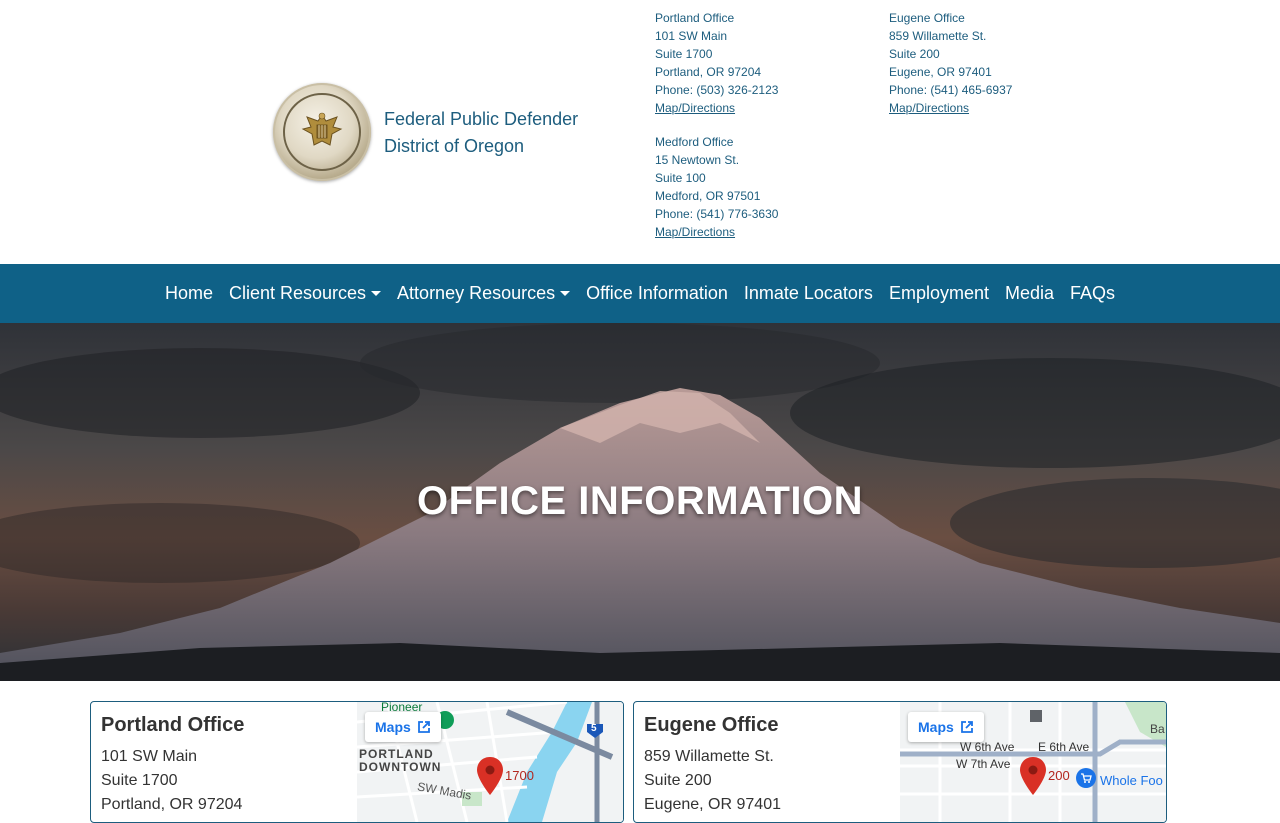 The height and width of the screenshot is (823, 1280). I want to click on card-title: Portland Office, so click(173, 725).